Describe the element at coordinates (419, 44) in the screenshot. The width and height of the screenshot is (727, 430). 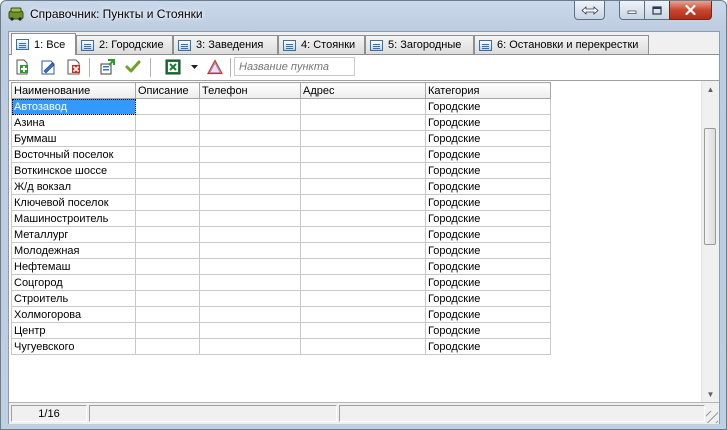
I see `tab-suburban: 5: Загородные` at that location.